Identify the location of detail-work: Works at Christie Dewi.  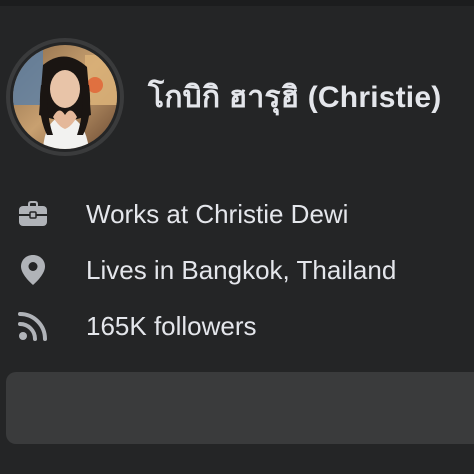
(237, 214).